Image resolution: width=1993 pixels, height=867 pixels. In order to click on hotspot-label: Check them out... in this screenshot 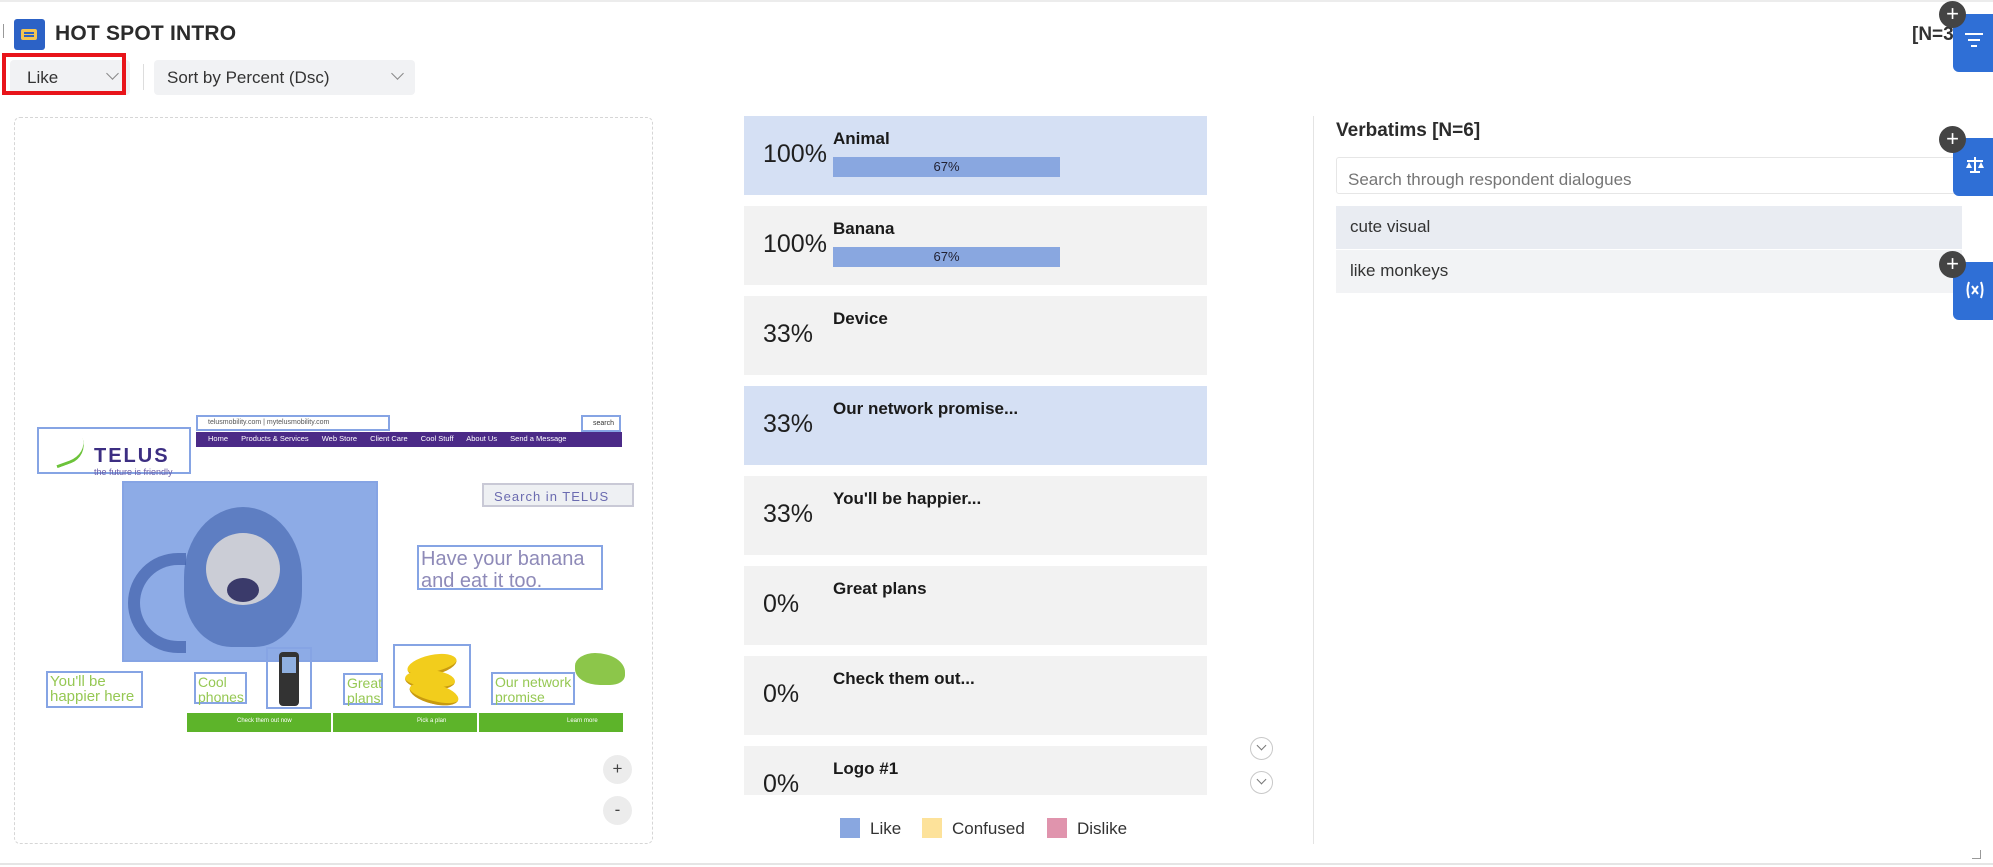, I will do `click(904, 678)`.